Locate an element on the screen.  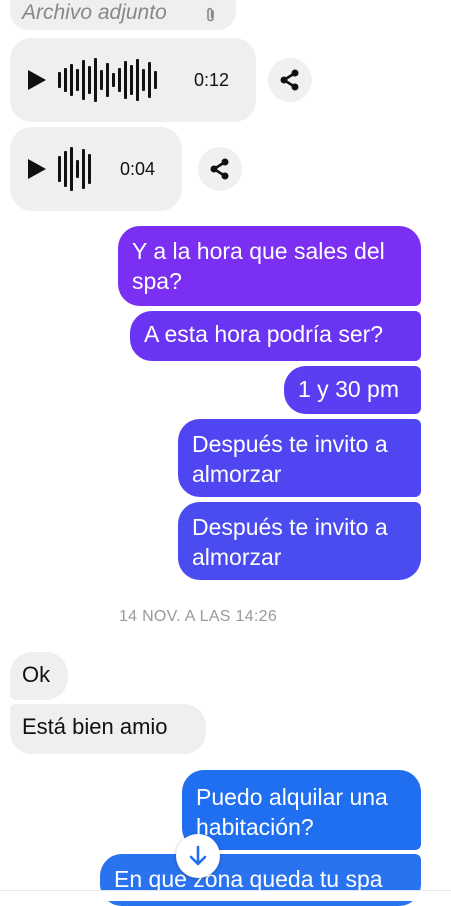
audio-message: 0:12 is located at coordinates (133, 80).